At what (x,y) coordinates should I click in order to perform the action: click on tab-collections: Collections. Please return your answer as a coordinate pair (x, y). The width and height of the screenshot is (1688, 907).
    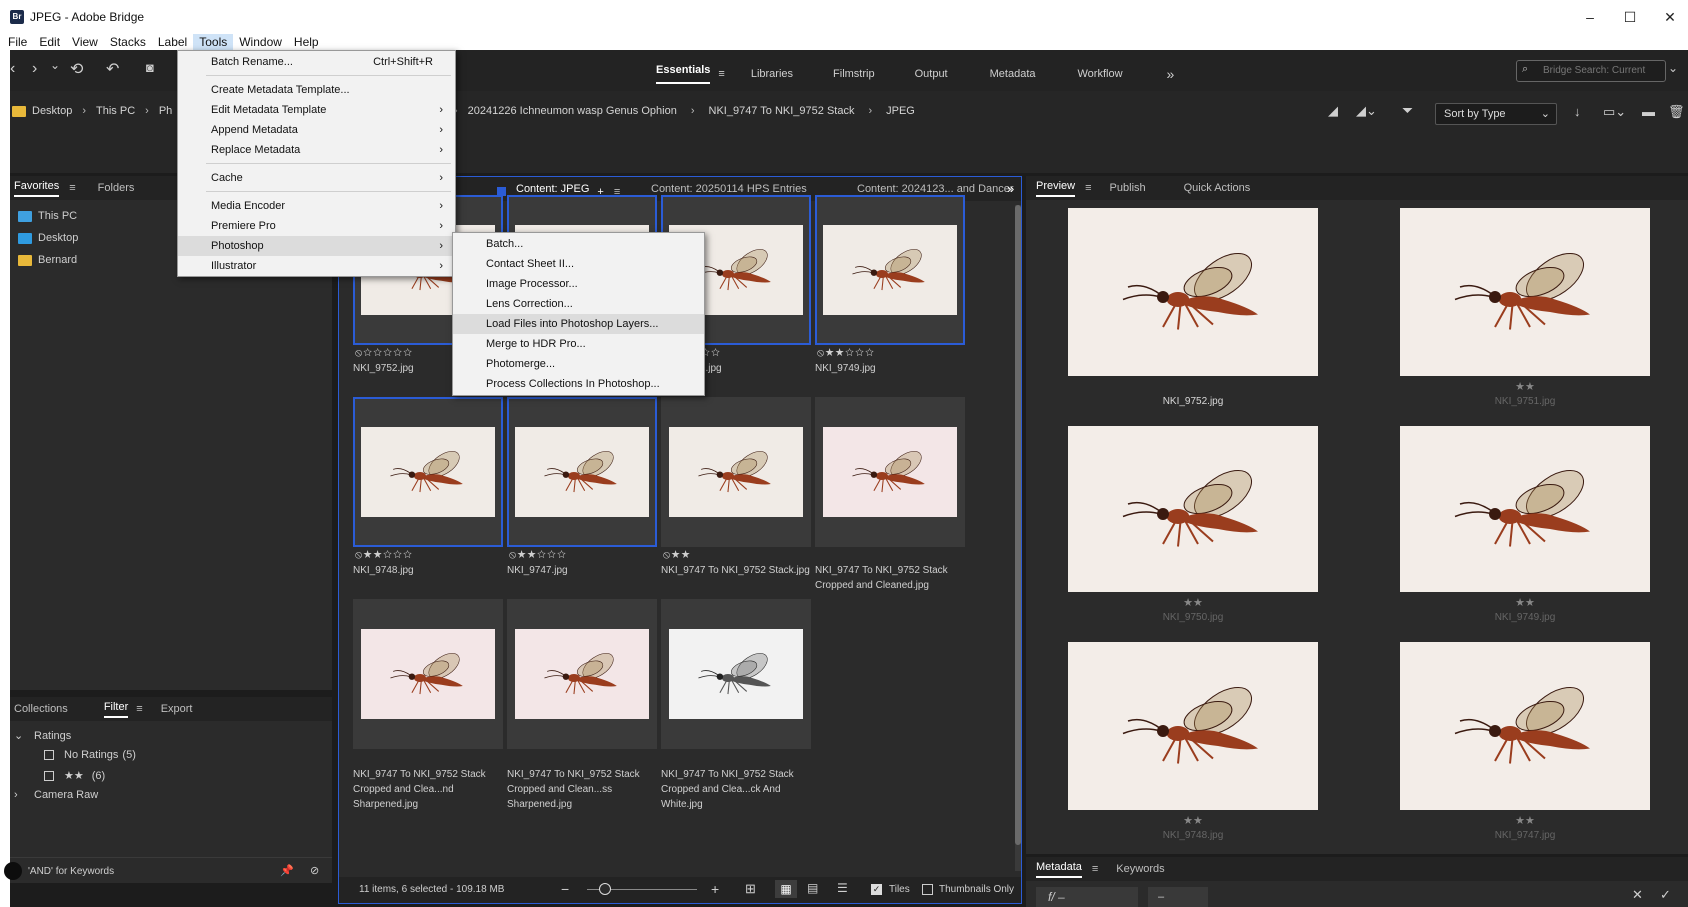
    Looking at the image, I should click on (41, 709).